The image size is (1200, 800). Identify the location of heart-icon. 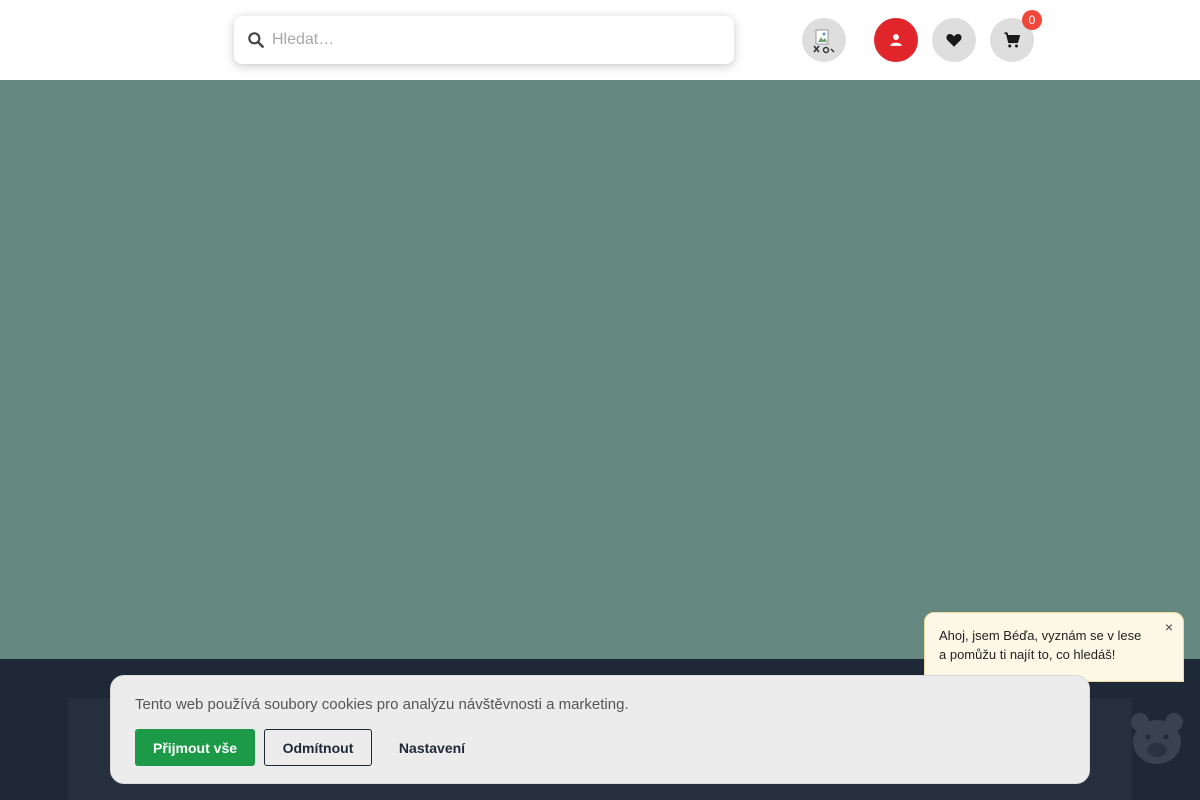
(954, 40).